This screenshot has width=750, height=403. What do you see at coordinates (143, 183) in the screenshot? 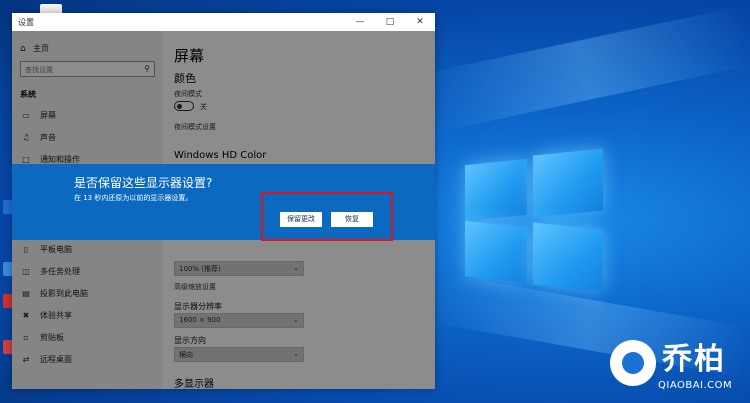
I see `dialog-title: 是否保留这些显示器设置?` at bounding box center [143, 183].